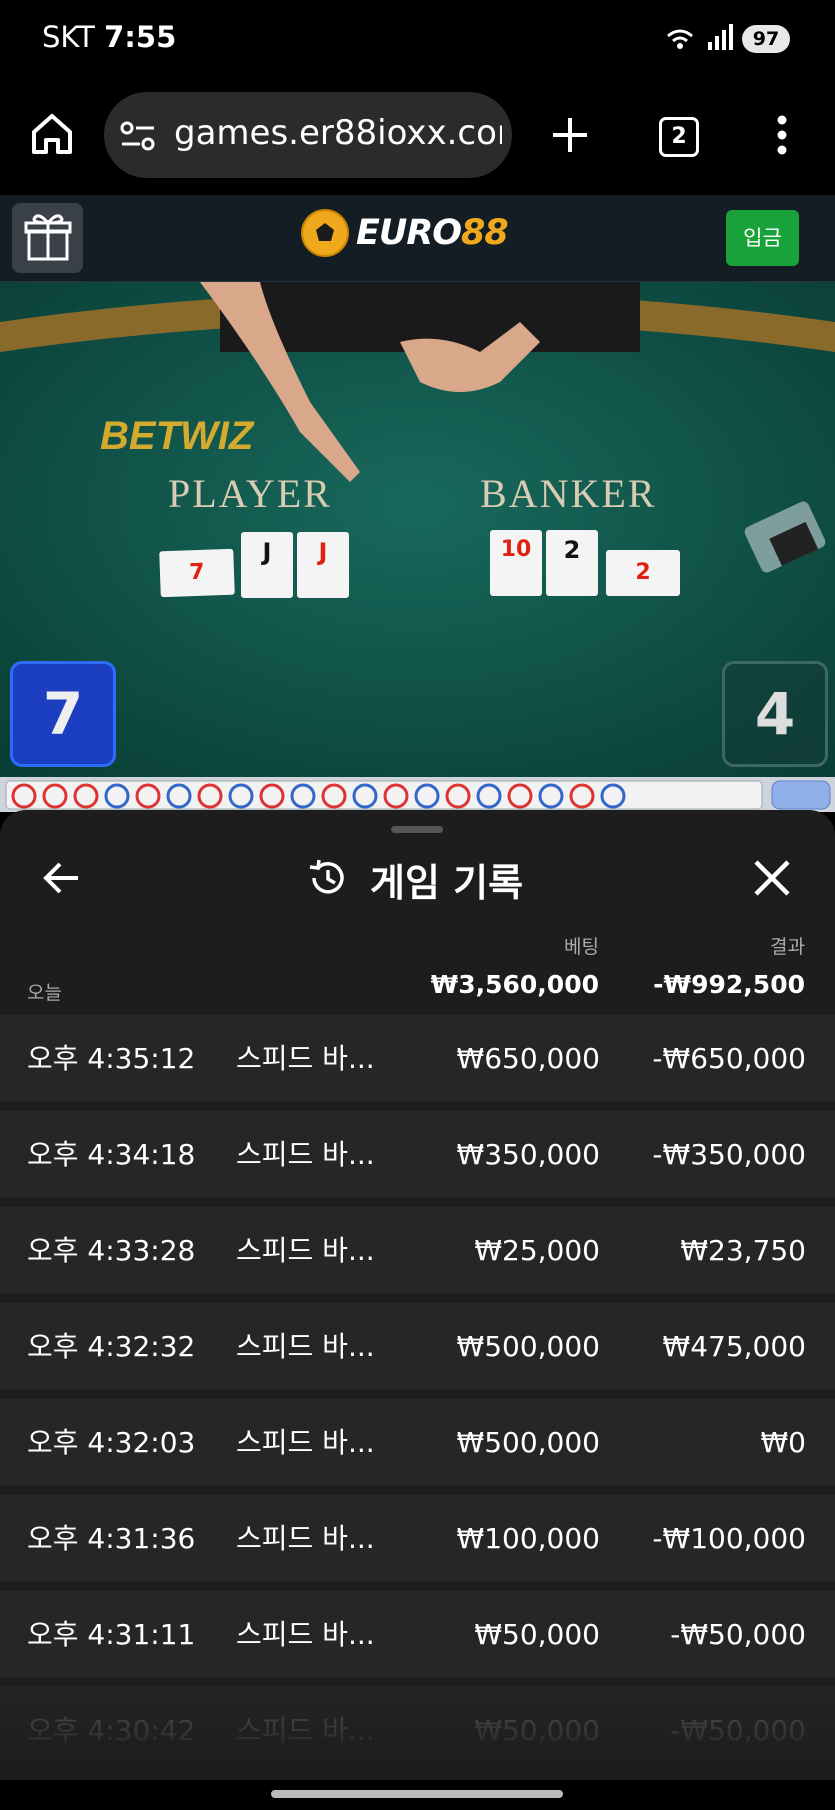 The image size is (835, 1810). Describe the element at coordinates (743, 1250) in the screenshot. I see `row-result-amount: ₩23,750` at that location.